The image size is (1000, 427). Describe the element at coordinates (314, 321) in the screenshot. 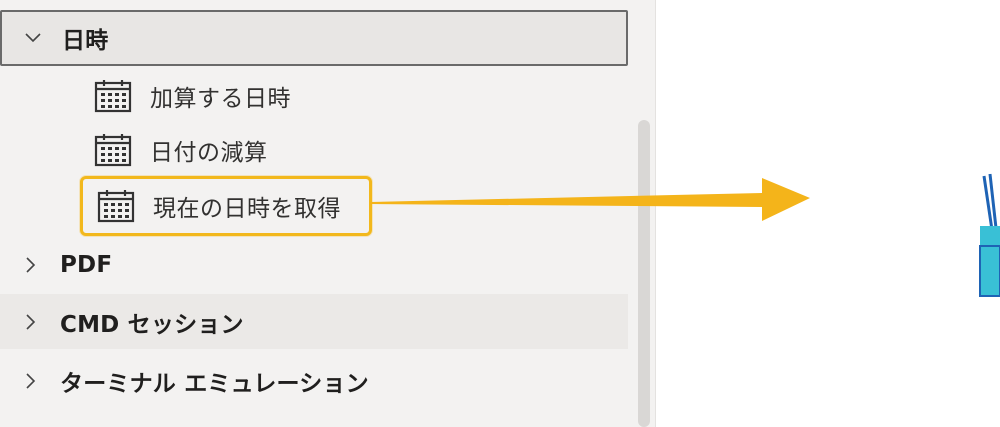

I see `group-cmd-session: CMD セッション` at that location.